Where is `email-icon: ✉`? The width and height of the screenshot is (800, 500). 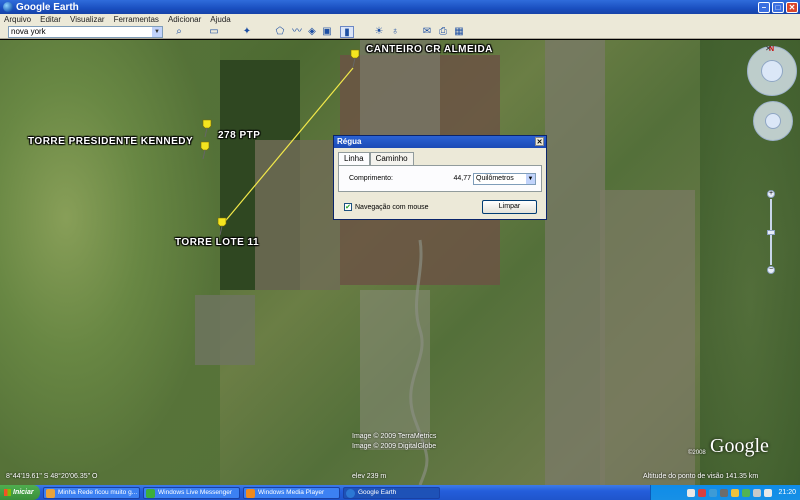 email-icon: ✉ is located at coordinates (427, 32).